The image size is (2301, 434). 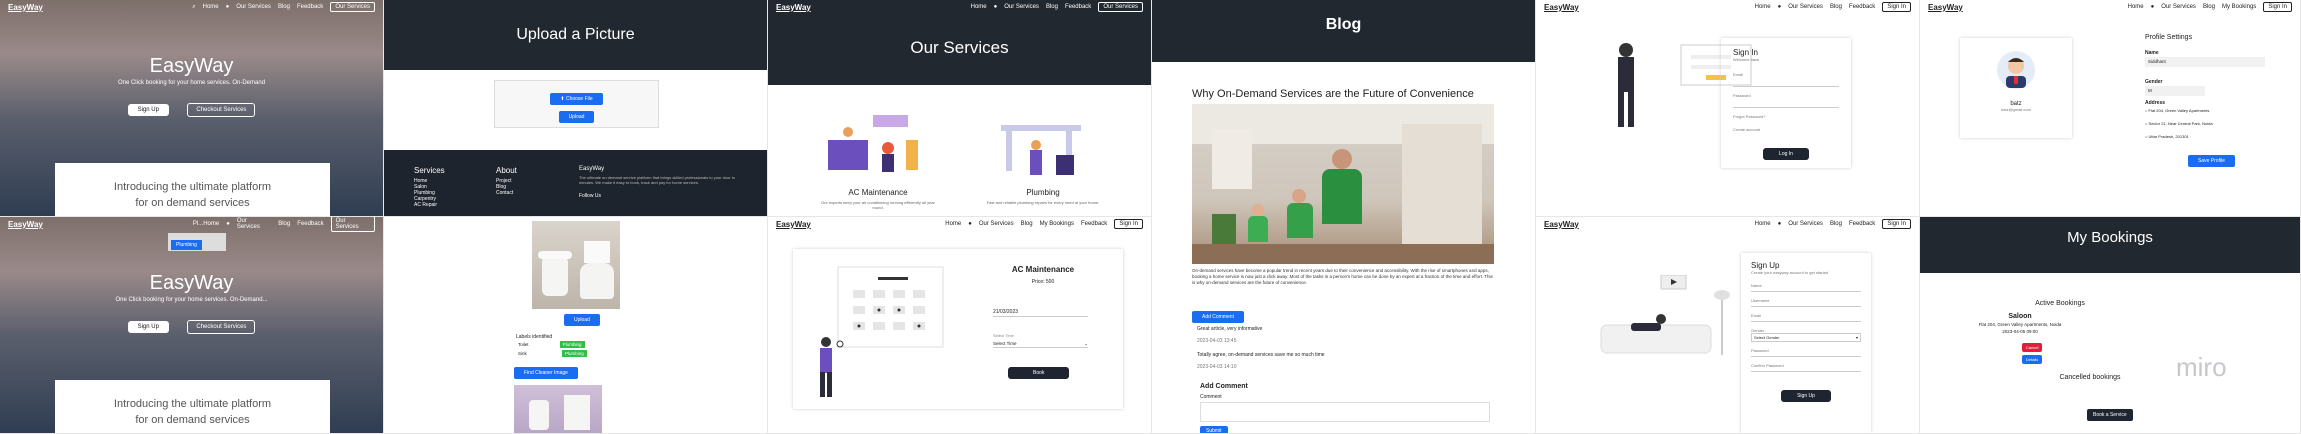 I want to click on uploaded-image, so click(x=576, y=265).